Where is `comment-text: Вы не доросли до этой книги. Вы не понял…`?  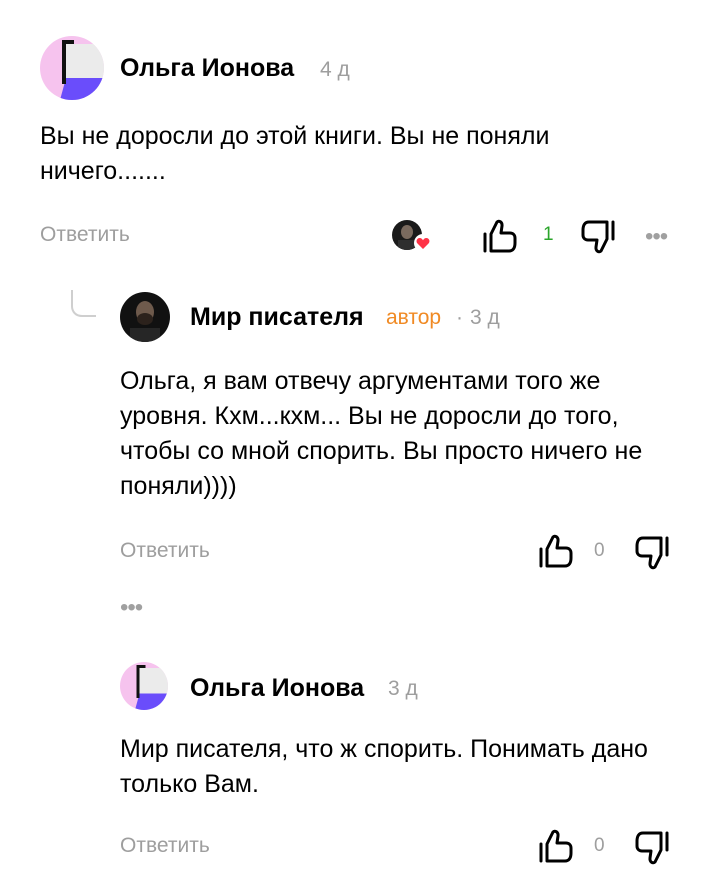
comment-text: Вы не доросли до этой книги. Вы не понял… is located at coordinates (295, 153).